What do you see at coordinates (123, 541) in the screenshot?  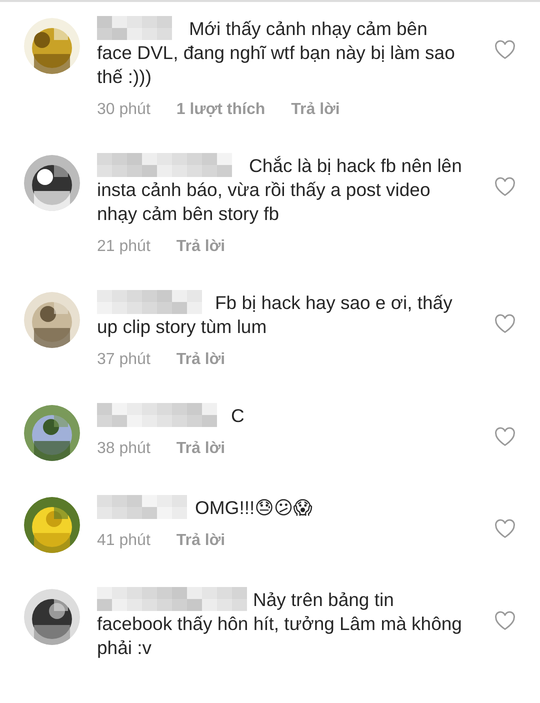 I see `comment-time: 41 phút` at bounding box center [123, 541].